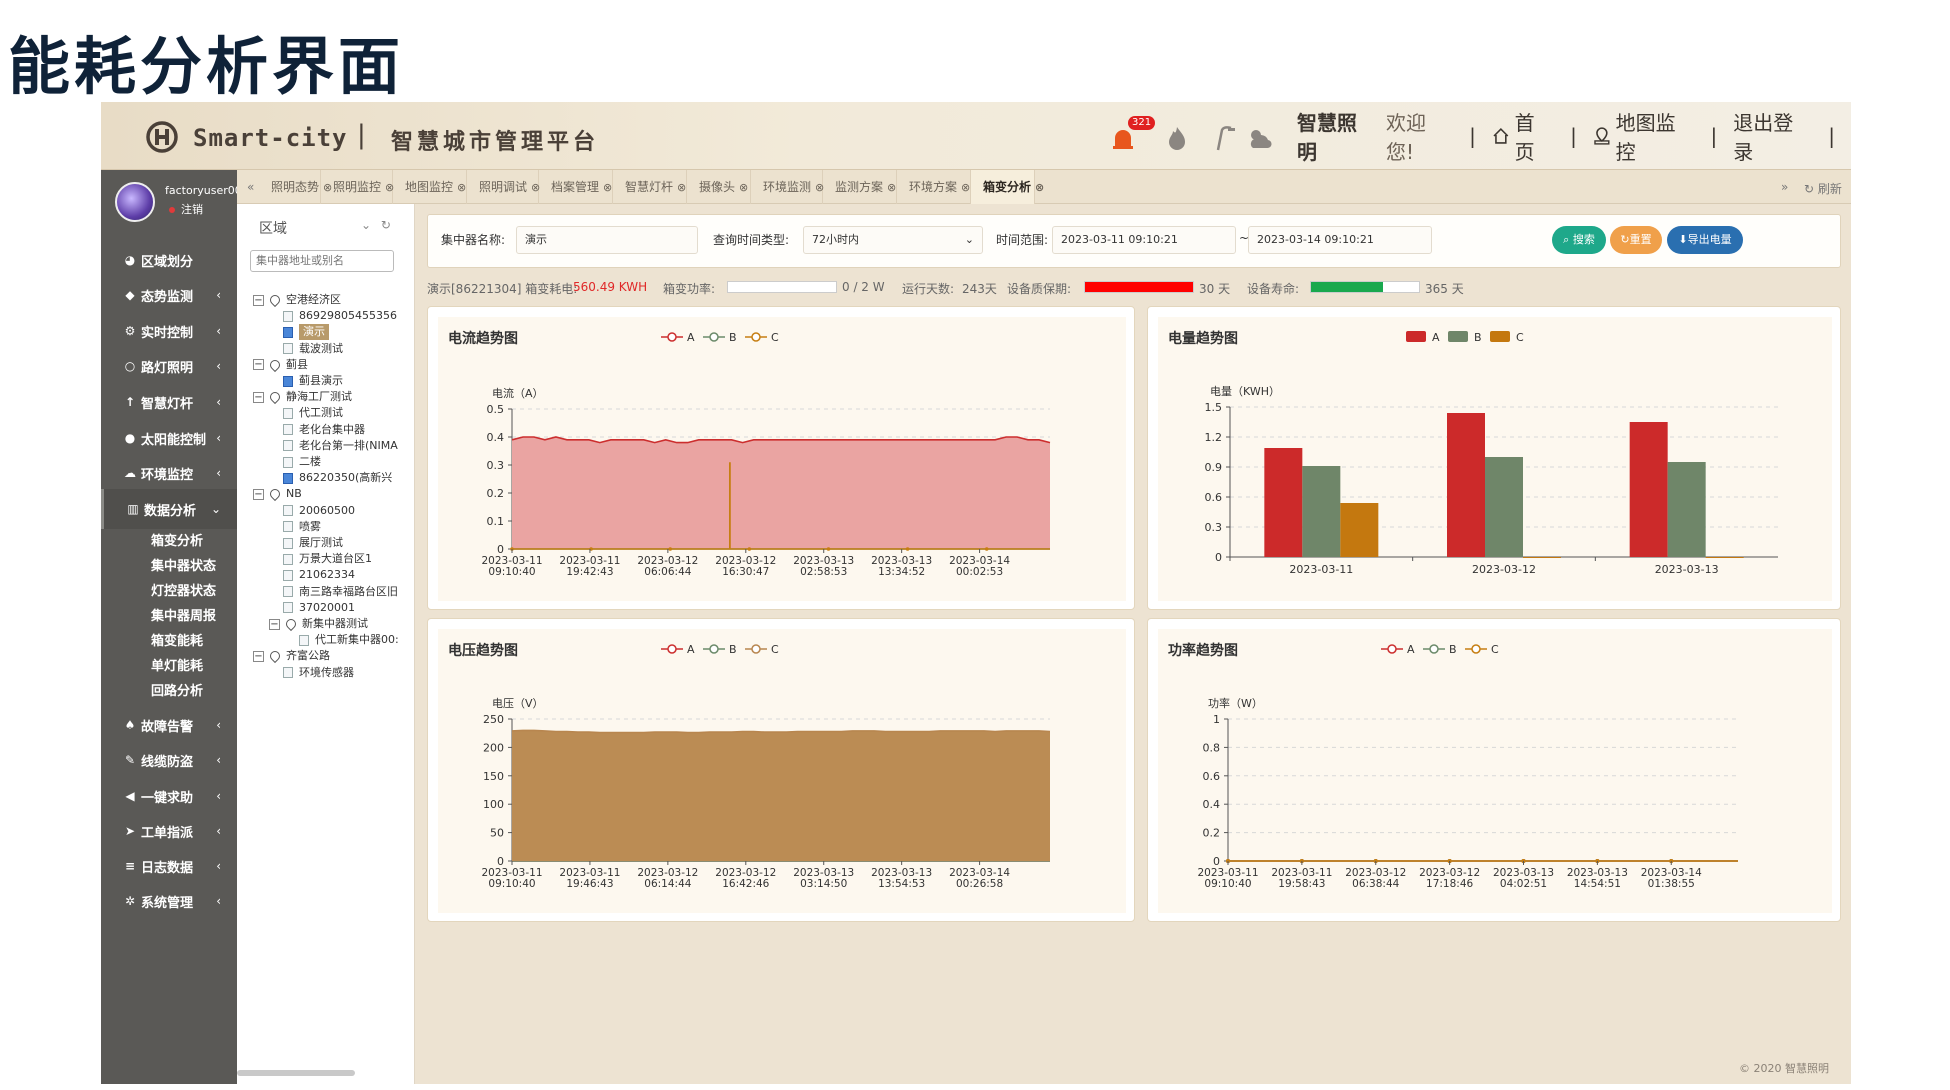  What do you see at coordinates (1177, 138) in the screenshot?
I see `fire-icon` at bounding box center [1177, 138].